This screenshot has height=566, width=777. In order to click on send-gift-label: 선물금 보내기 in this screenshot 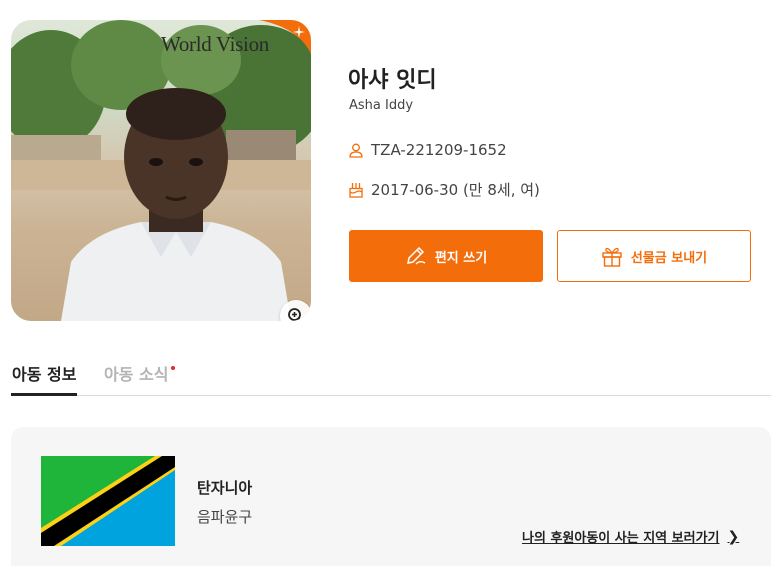, I will do `click(669, 258)`.